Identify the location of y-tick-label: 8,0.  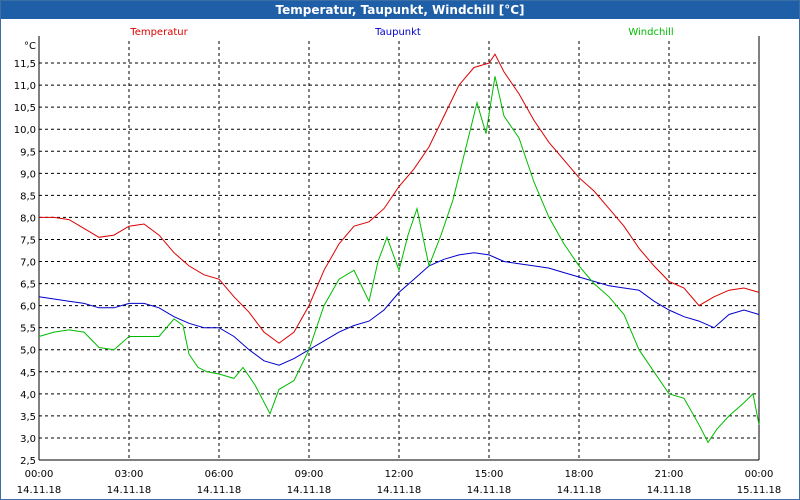
(28, 218).